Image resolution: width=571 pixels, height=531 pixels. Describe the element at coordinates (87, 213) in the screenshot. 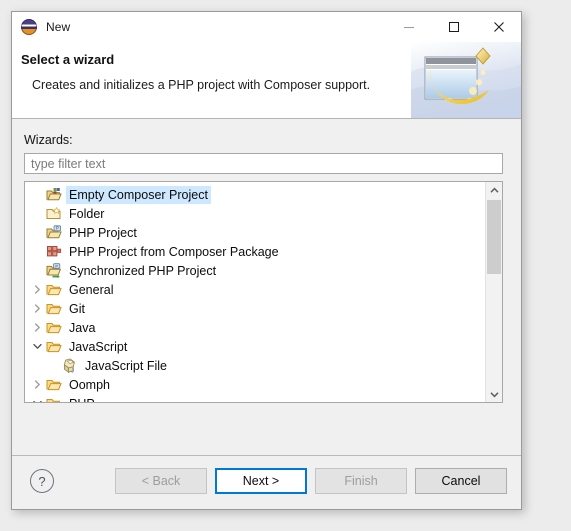

I see `tree-item-label: Folder` at that location.